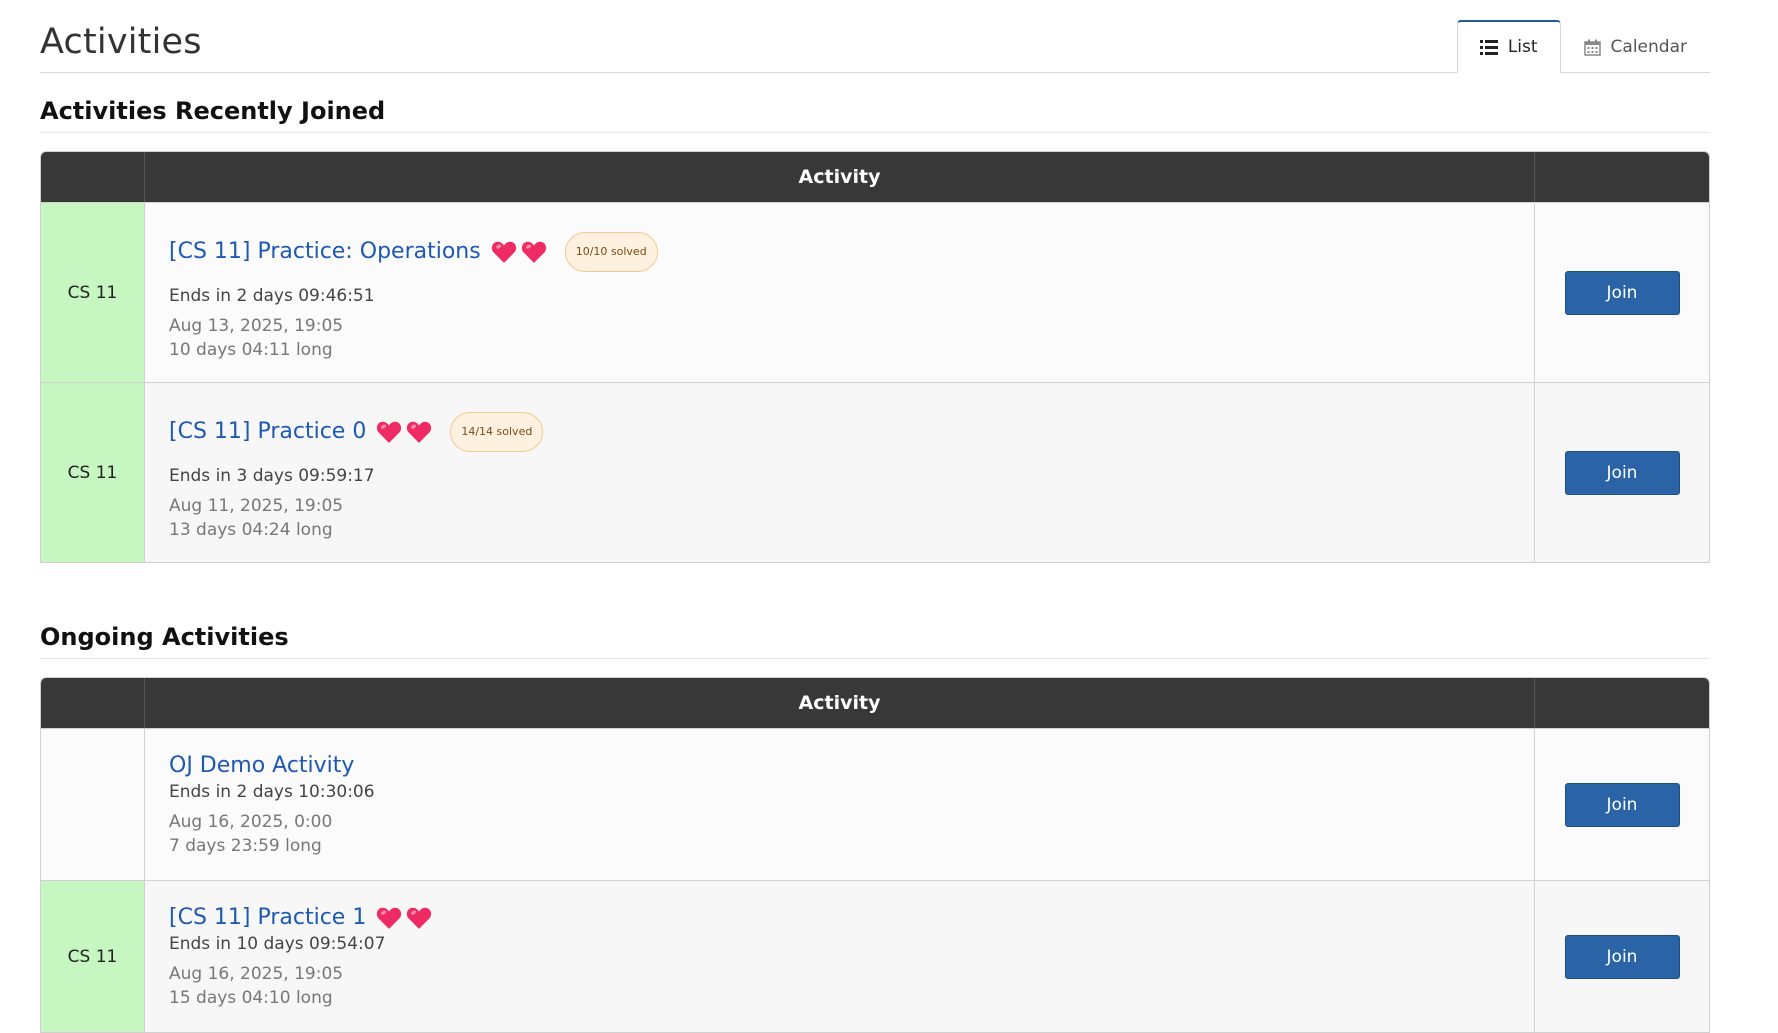  What do you see at coordinates (1488, 47) in the screenshot?
I see `list-icon` at bounding box center [1488, 47].